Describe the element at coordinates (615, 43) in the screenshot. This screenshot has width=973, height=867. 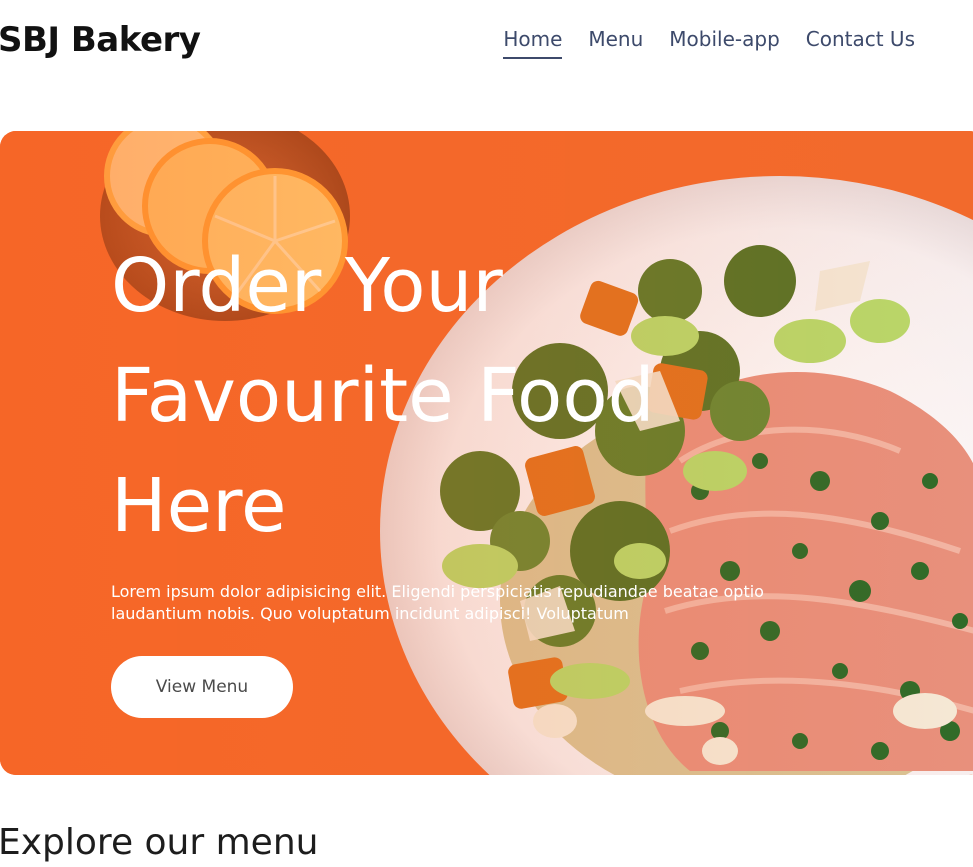
I see `nav-link-menu: Menu` at that location.